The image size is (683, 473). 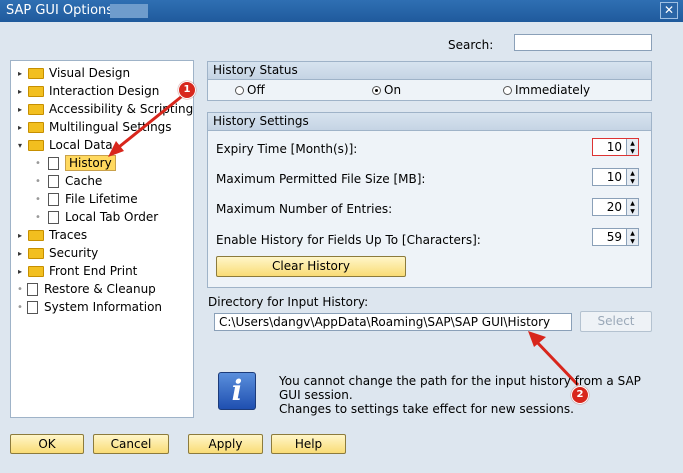 I want to click on history-settings-heading: History Settings, so click(x=429, y=122).